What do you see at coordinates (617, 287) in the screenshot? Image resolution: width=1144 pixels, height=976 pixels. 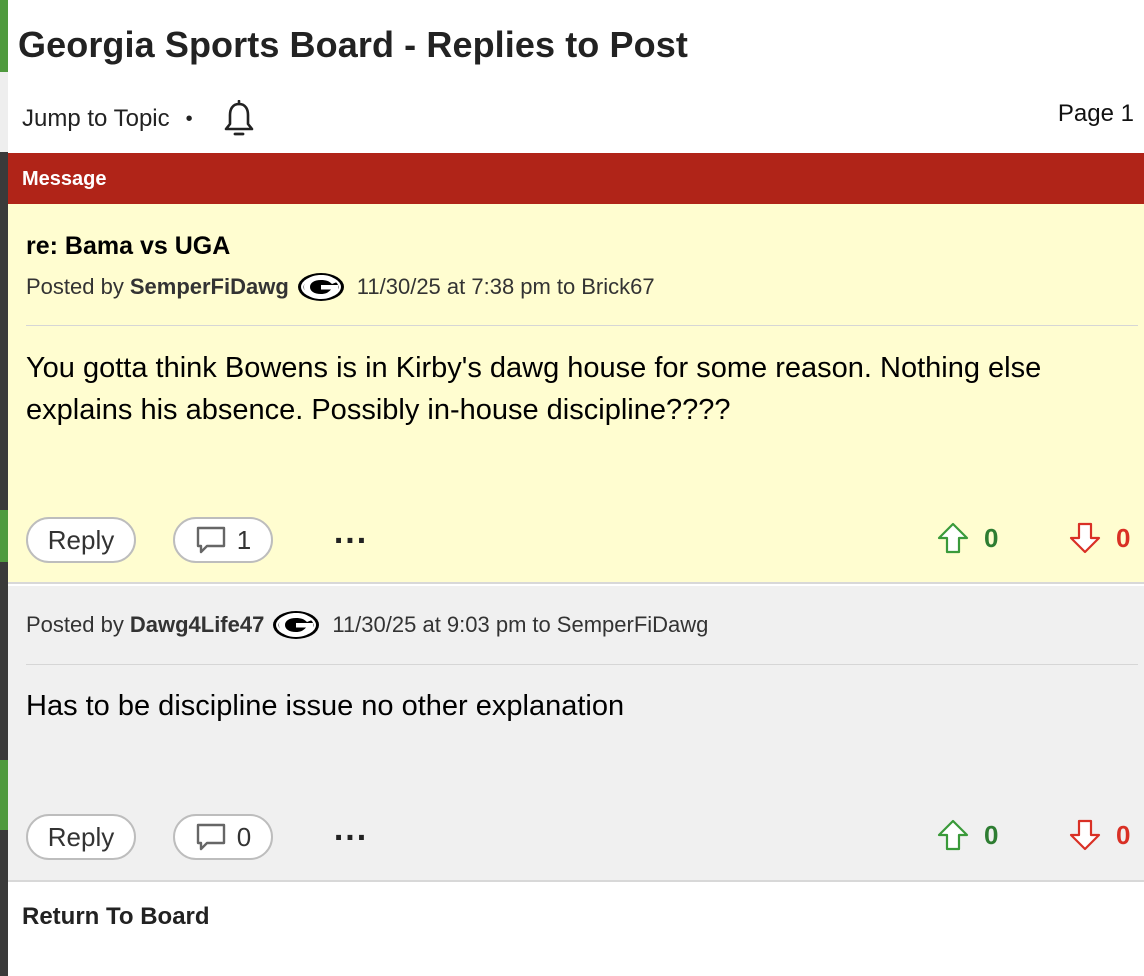 I see `reply-to-user-link: Brick67` at bounding box center [617, 287].